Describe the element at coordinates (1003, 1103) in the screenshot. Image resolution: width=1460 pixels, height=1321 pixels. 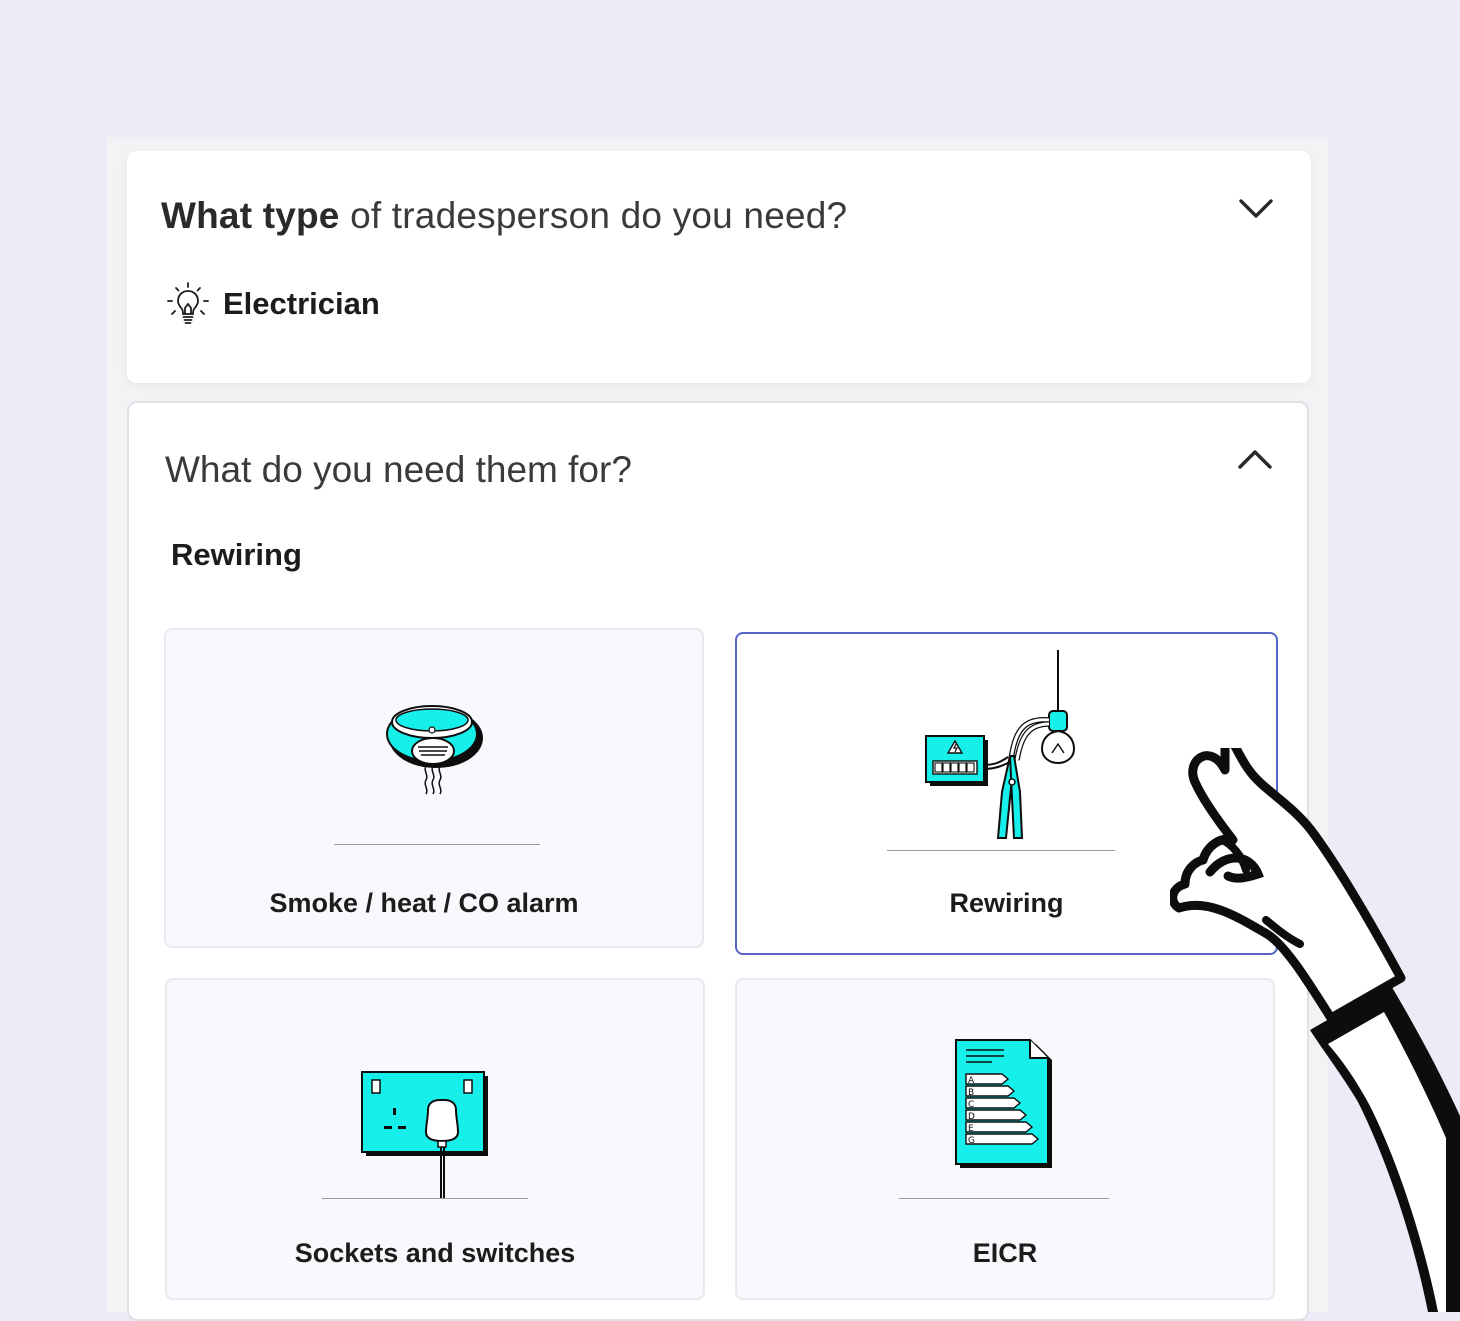
I see `eicr-document-icon: A B C D E G` at that location.